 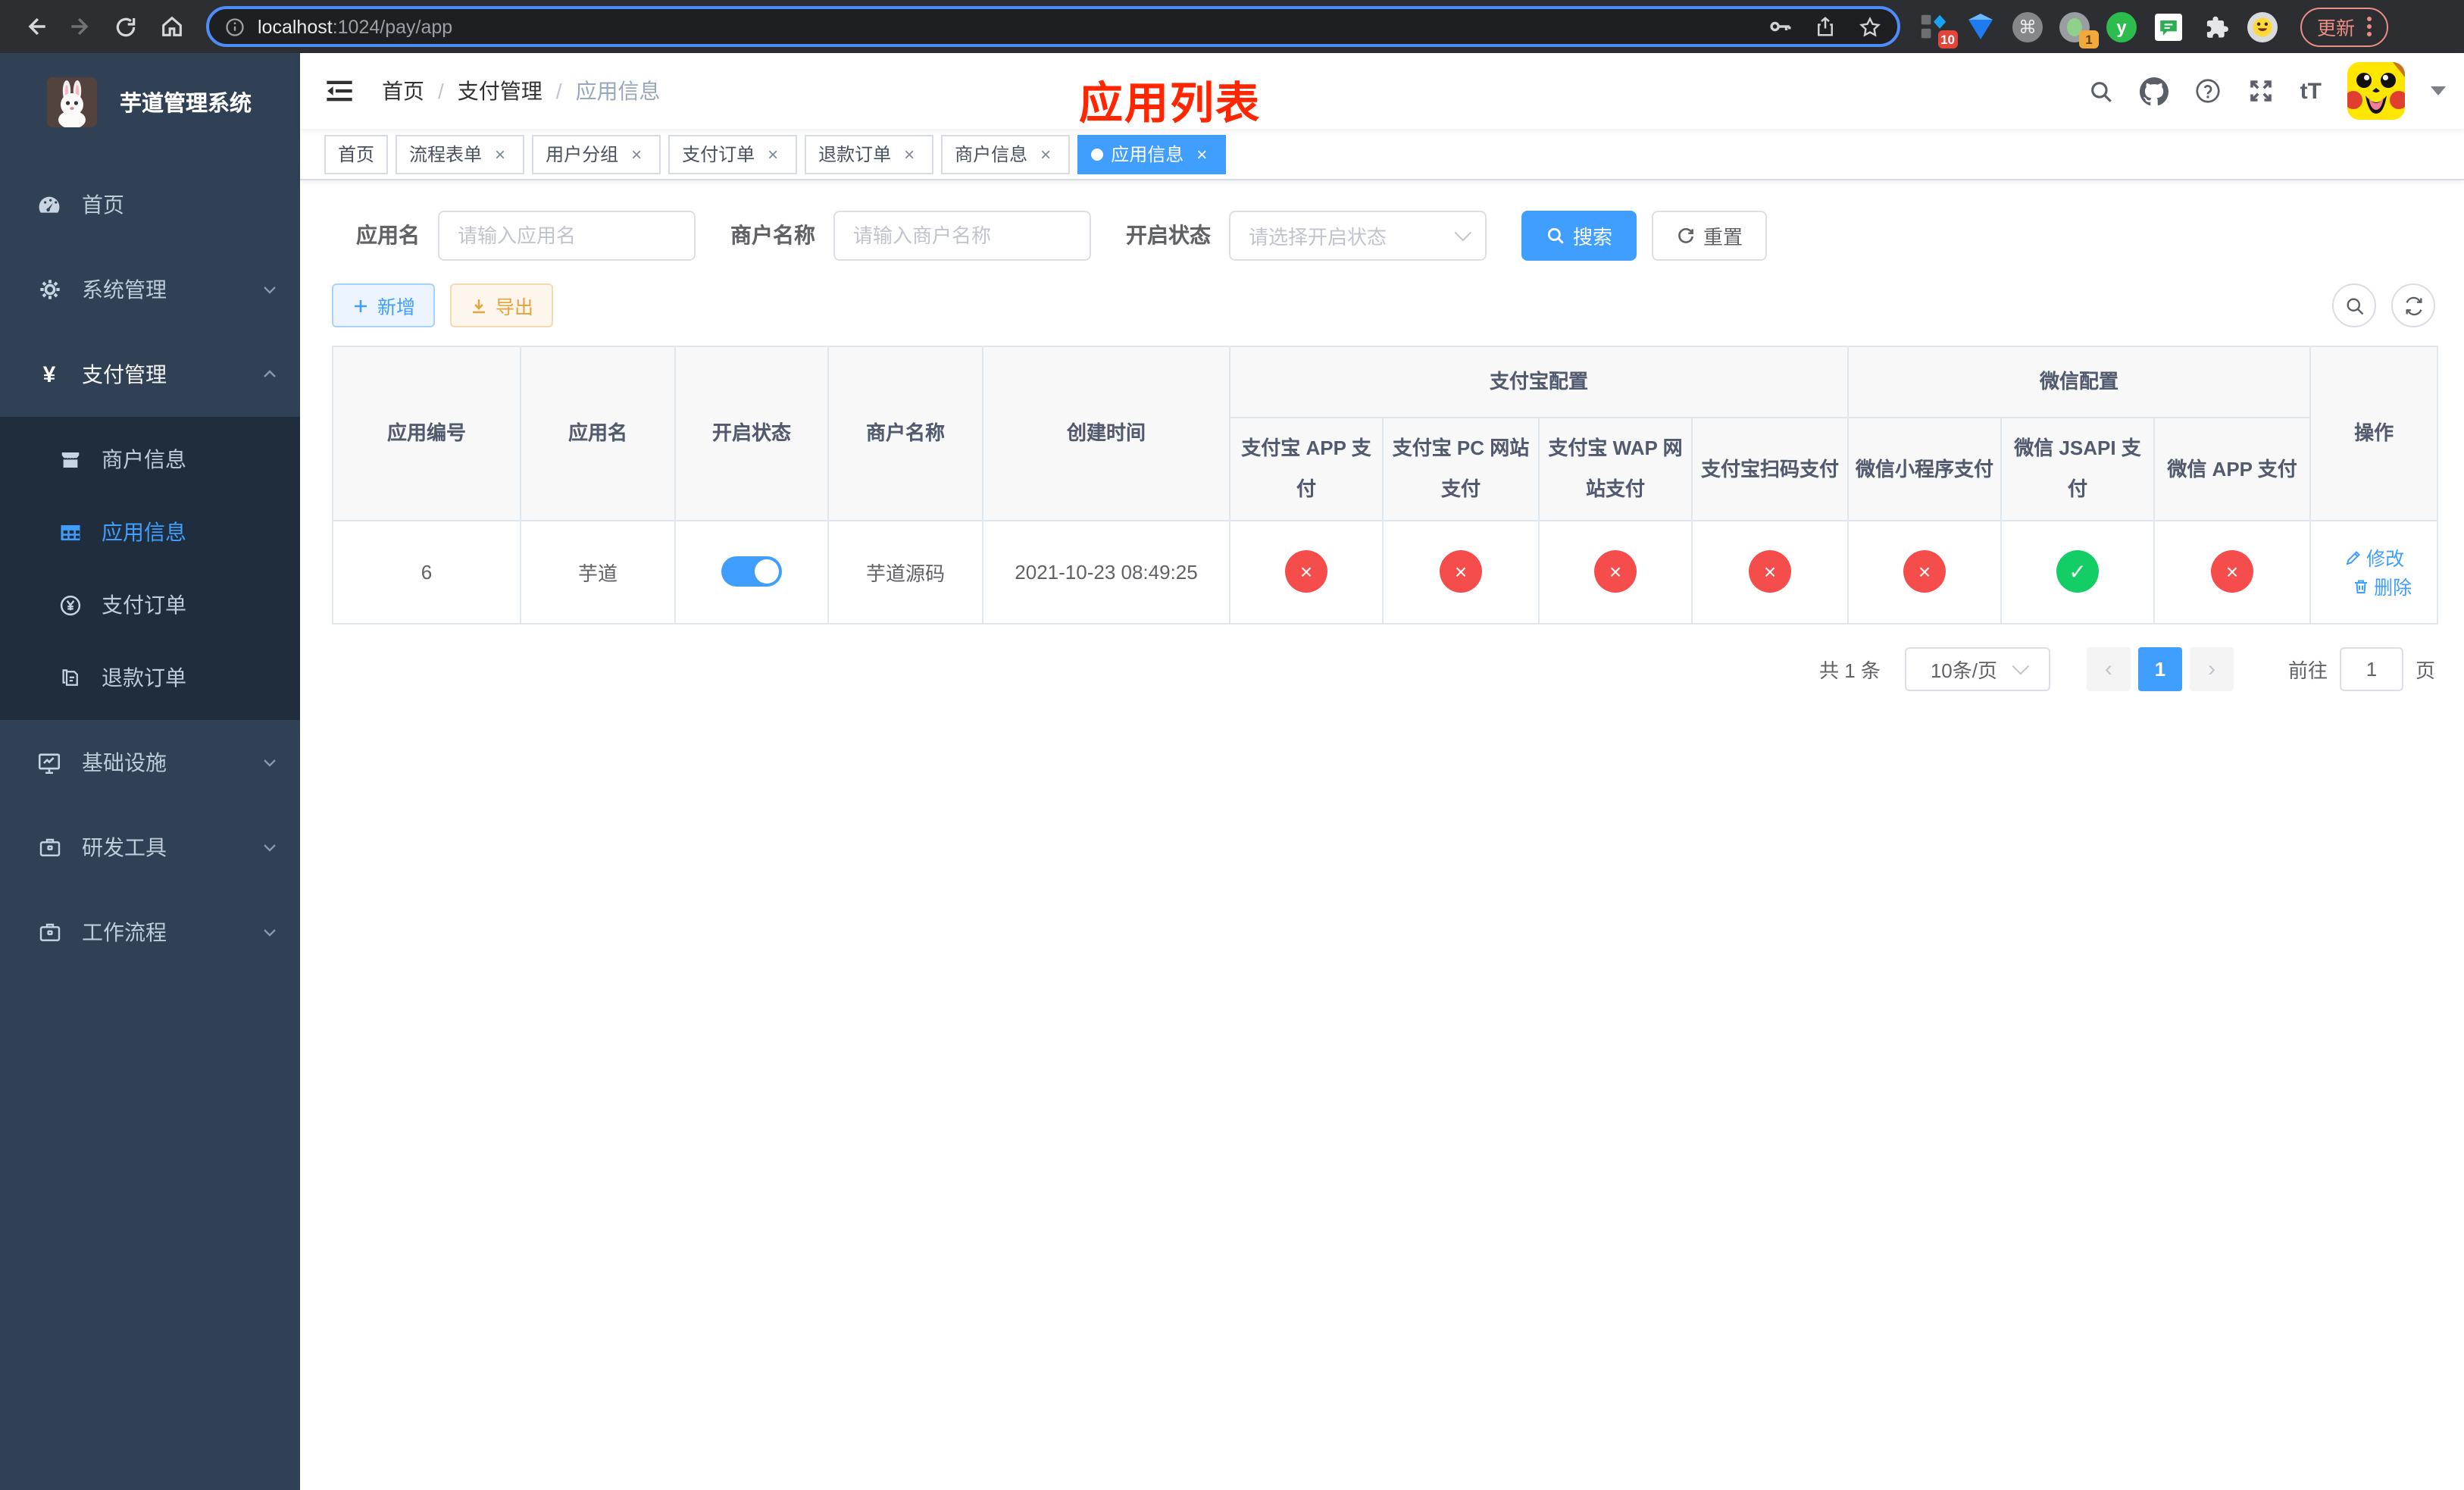 I want to click on sidebar-item-pay-orders: 支付订单, so click(x=150, y=604).